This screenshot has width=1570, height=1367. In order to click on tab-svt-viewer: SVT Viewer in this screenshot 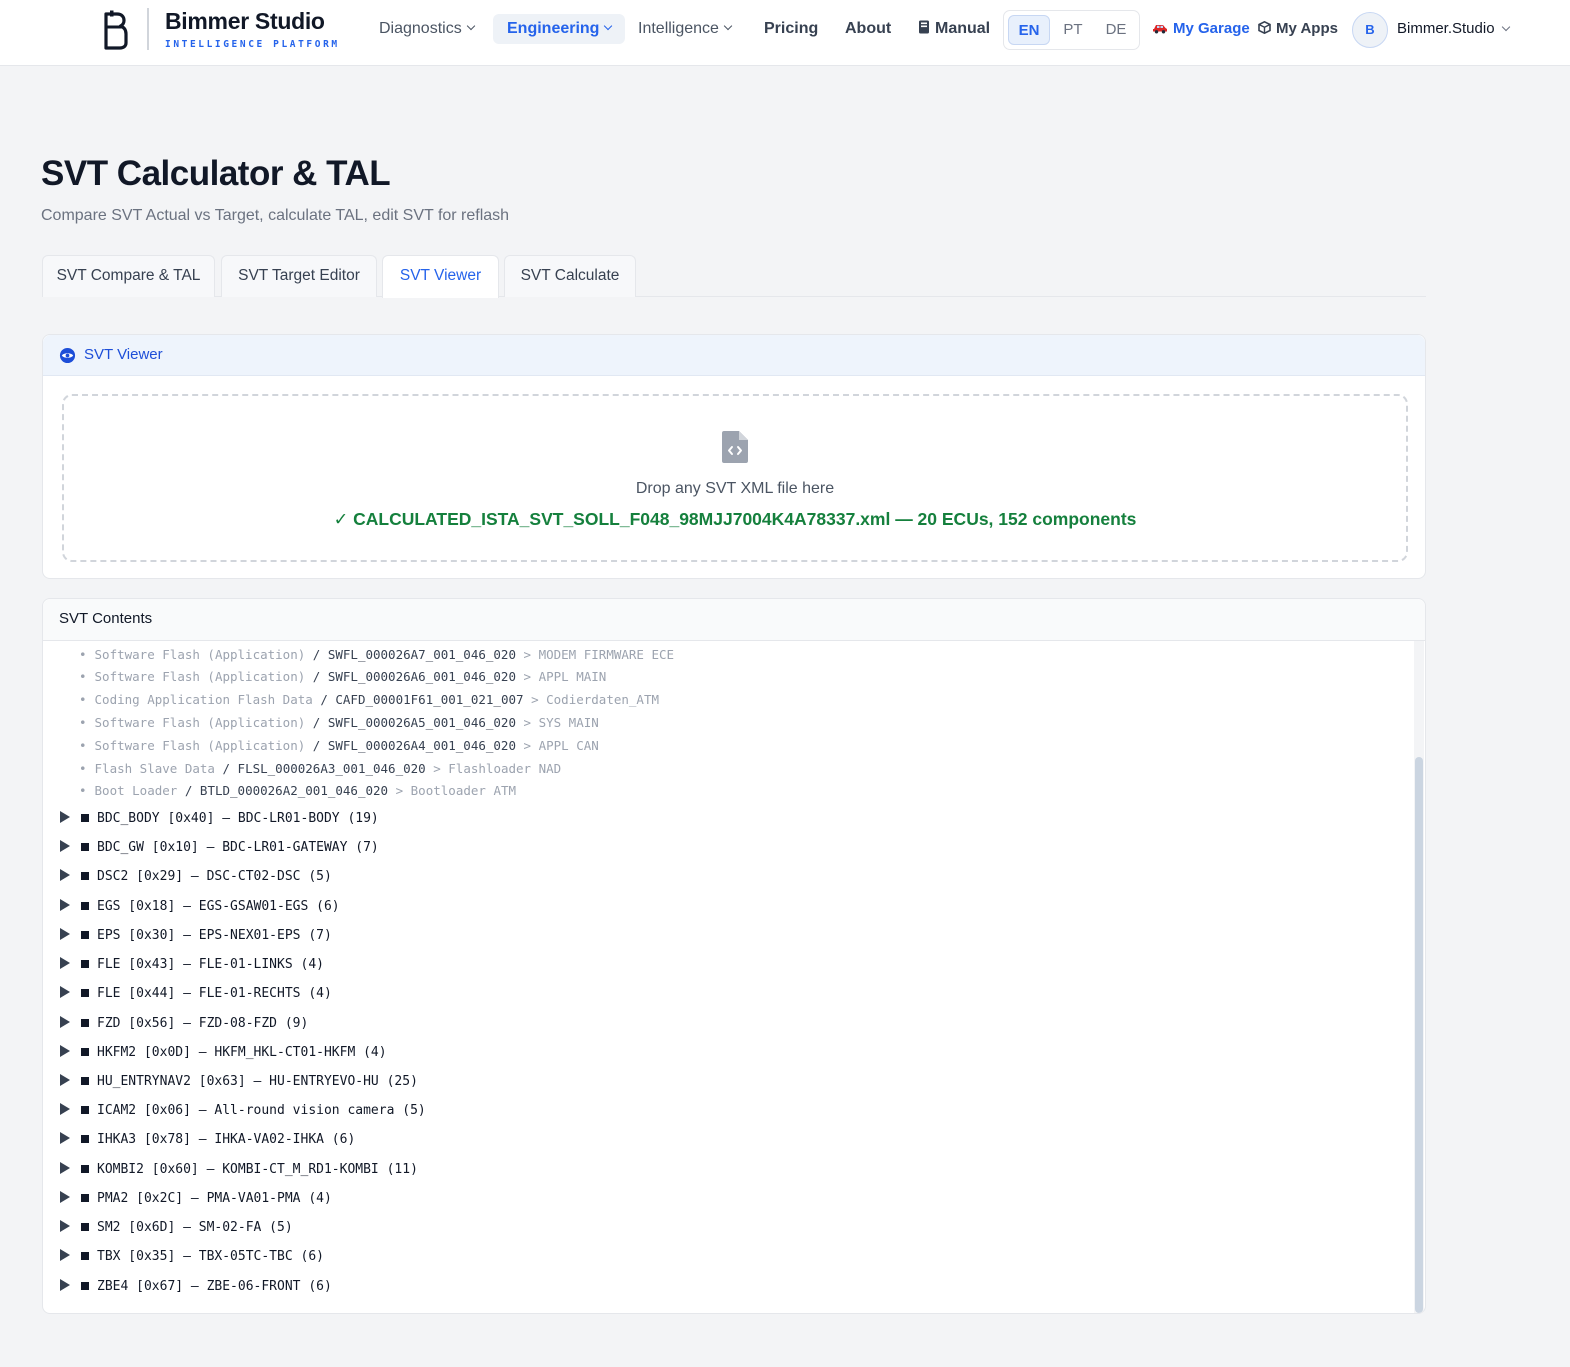, I will do `click(440, 276)`.